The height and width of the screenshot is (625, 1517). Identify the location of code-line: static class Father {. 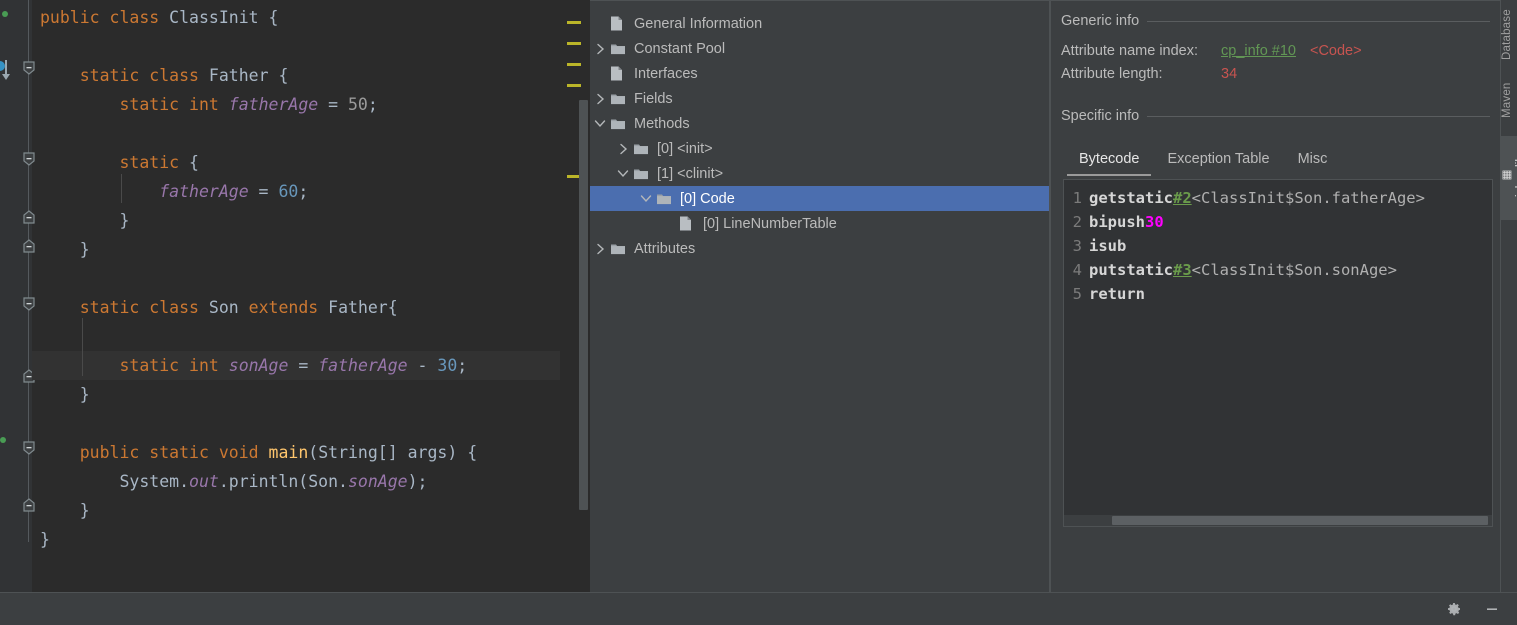
(311, 75).